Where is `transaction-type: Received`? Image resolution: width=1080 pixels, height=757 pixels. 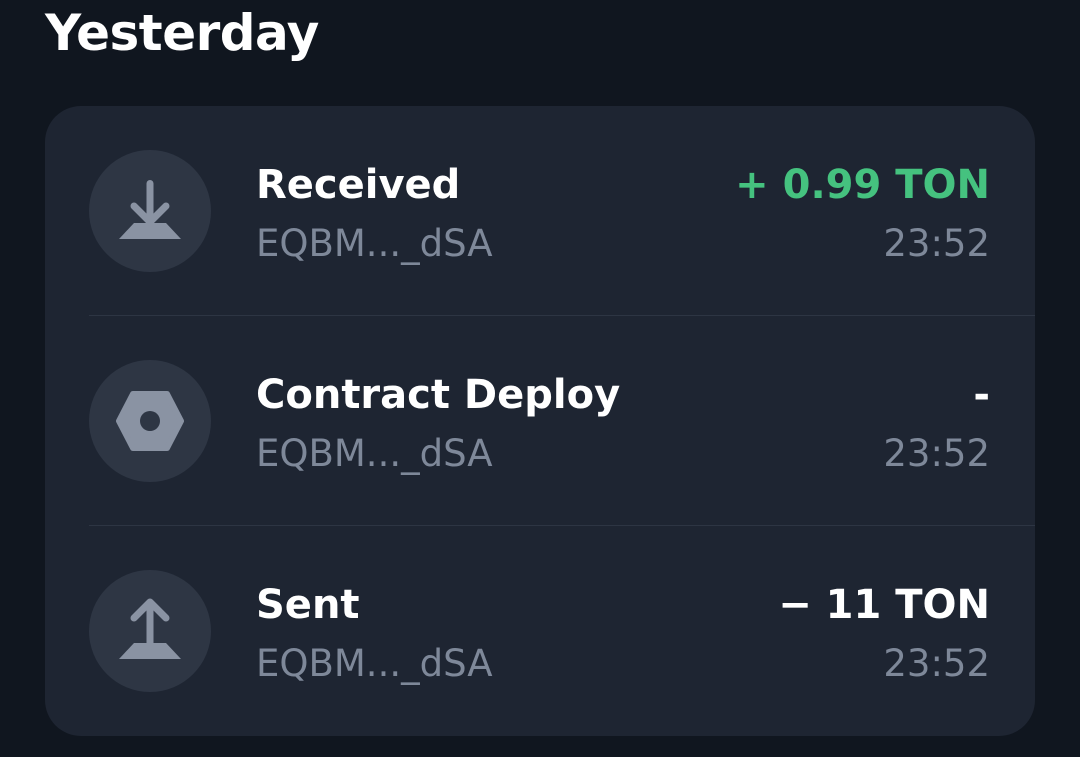
transaction-type: Received is located at coordinates (358, 185).